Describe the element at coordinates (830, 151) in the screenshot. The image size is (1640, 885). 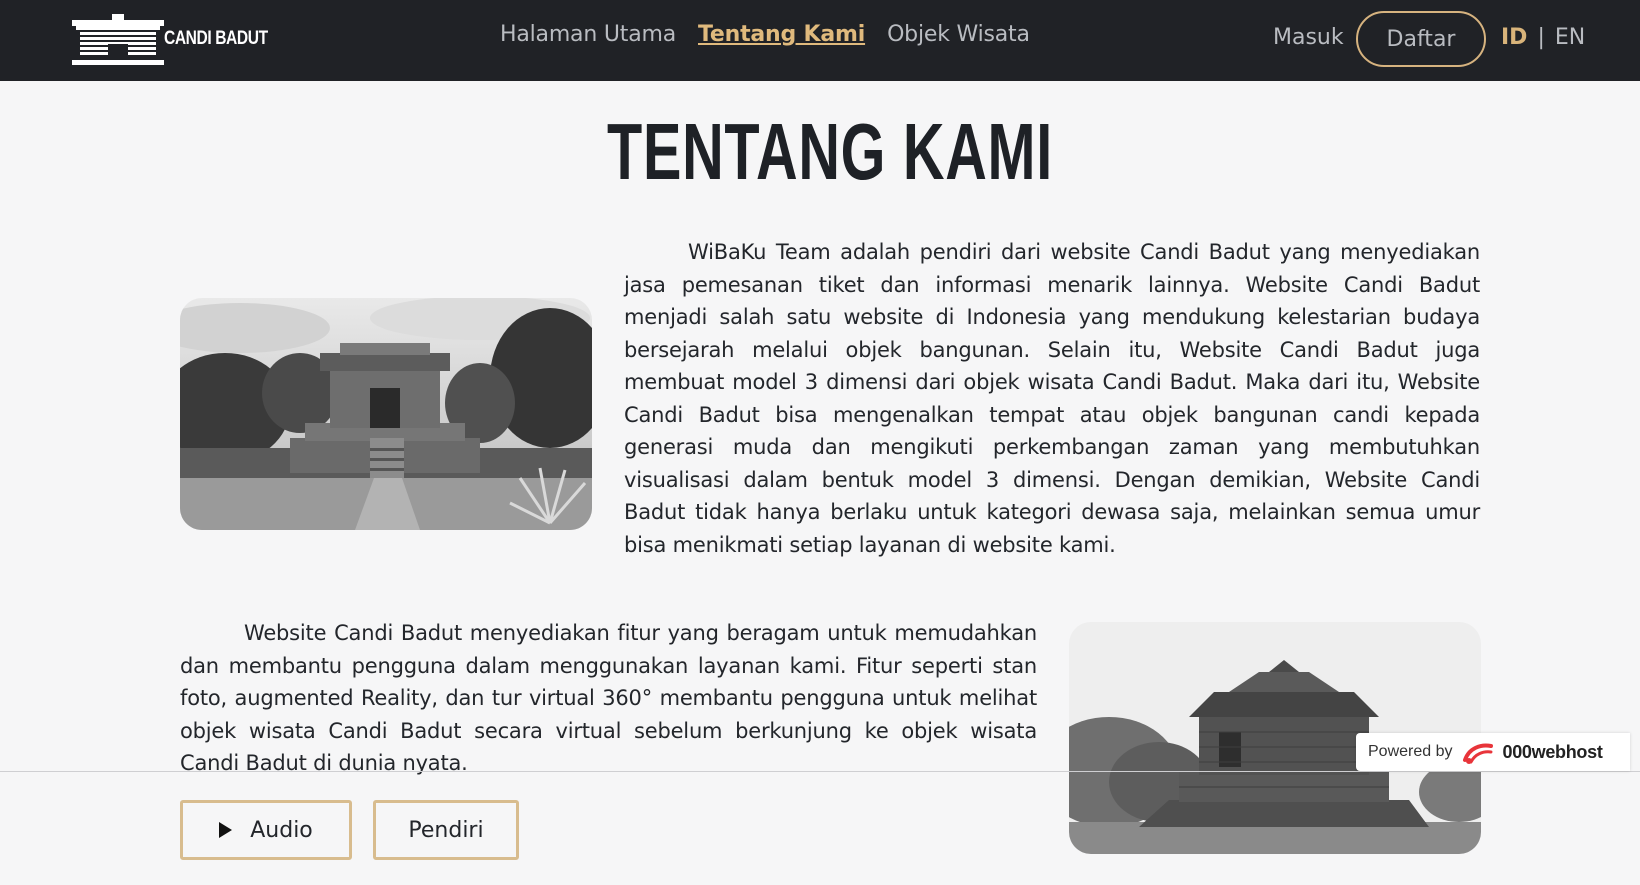
I see `page-title: TENTANG KAMI` at that location.